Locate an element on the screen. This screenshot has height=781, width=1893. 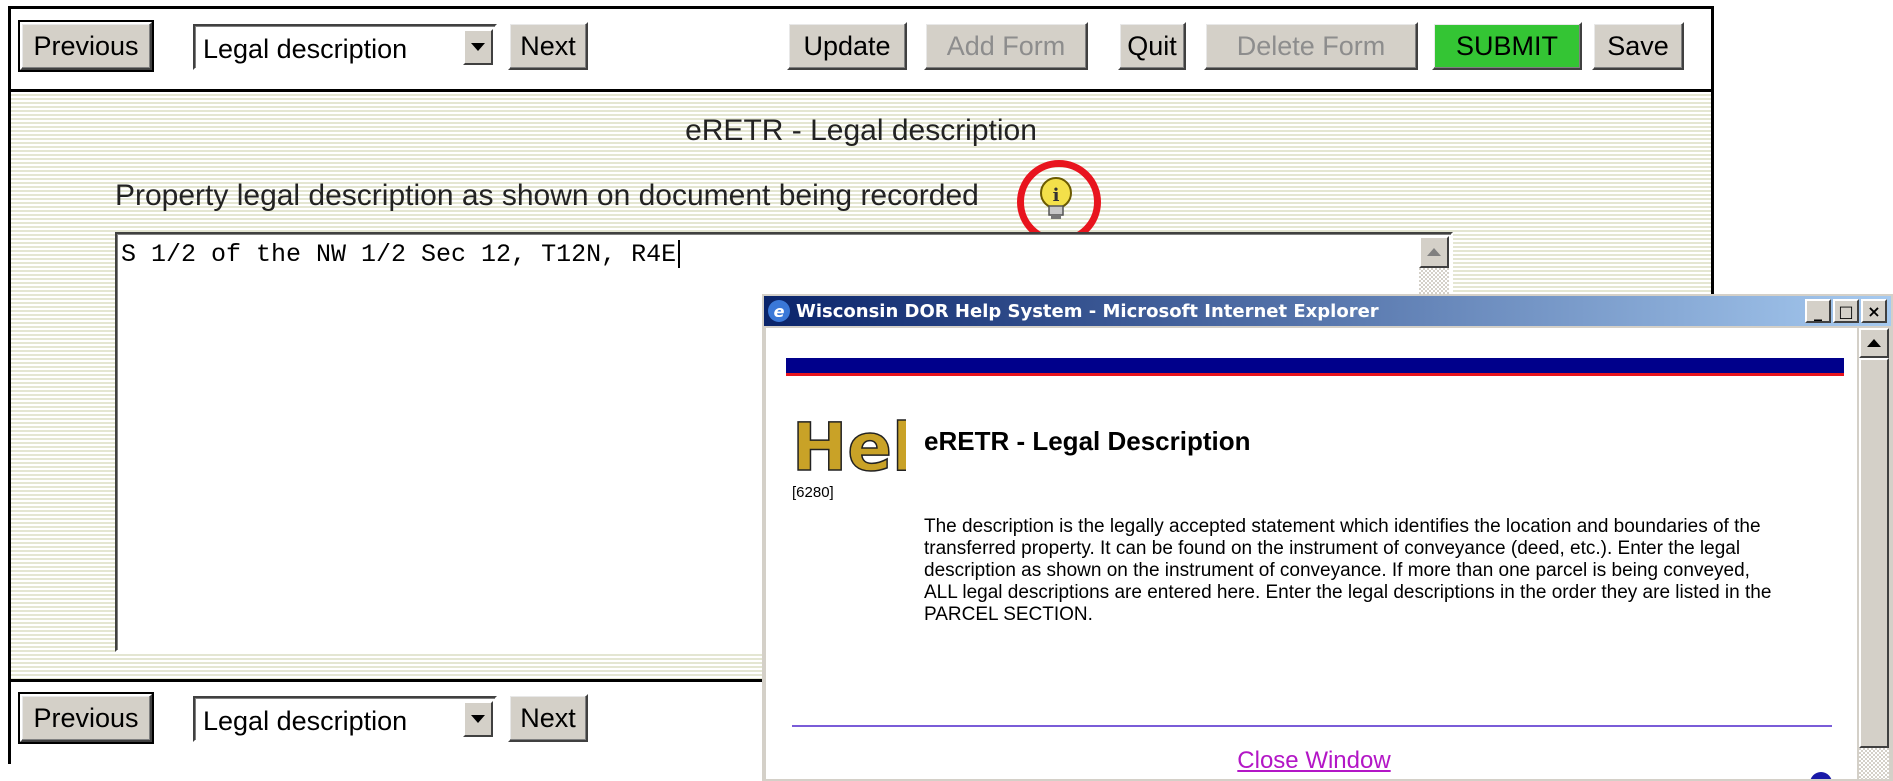
section-select-bottom-value: Legal description is located at coordinates (305, 720).